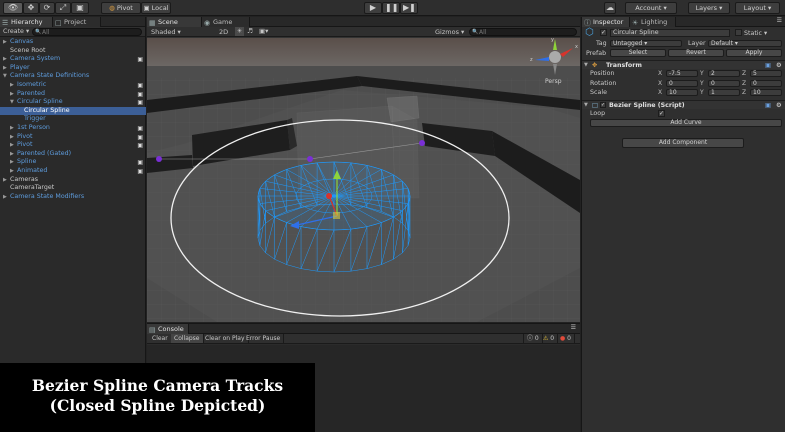 The image size is (785, 432). I want to click on tag-dropdown: Untagged, so click(646, 43).